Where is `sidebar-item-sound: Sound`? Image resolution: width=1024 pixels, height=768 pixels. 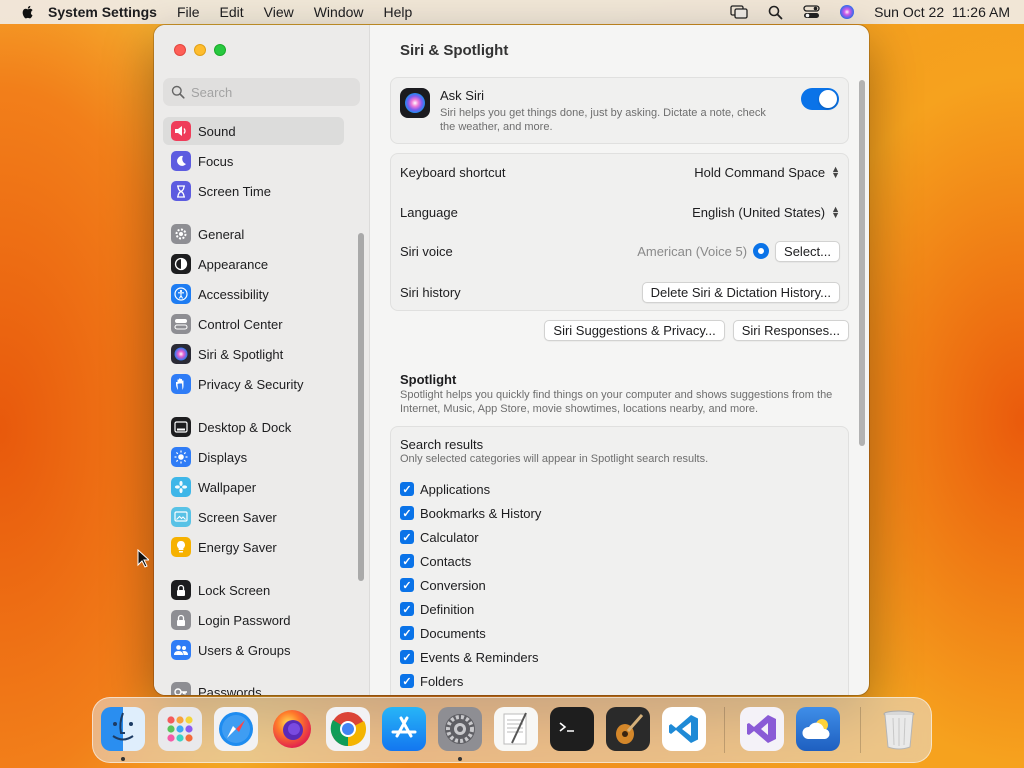 sidebar-item-sound: Sound is located at coordinates (253, 131).